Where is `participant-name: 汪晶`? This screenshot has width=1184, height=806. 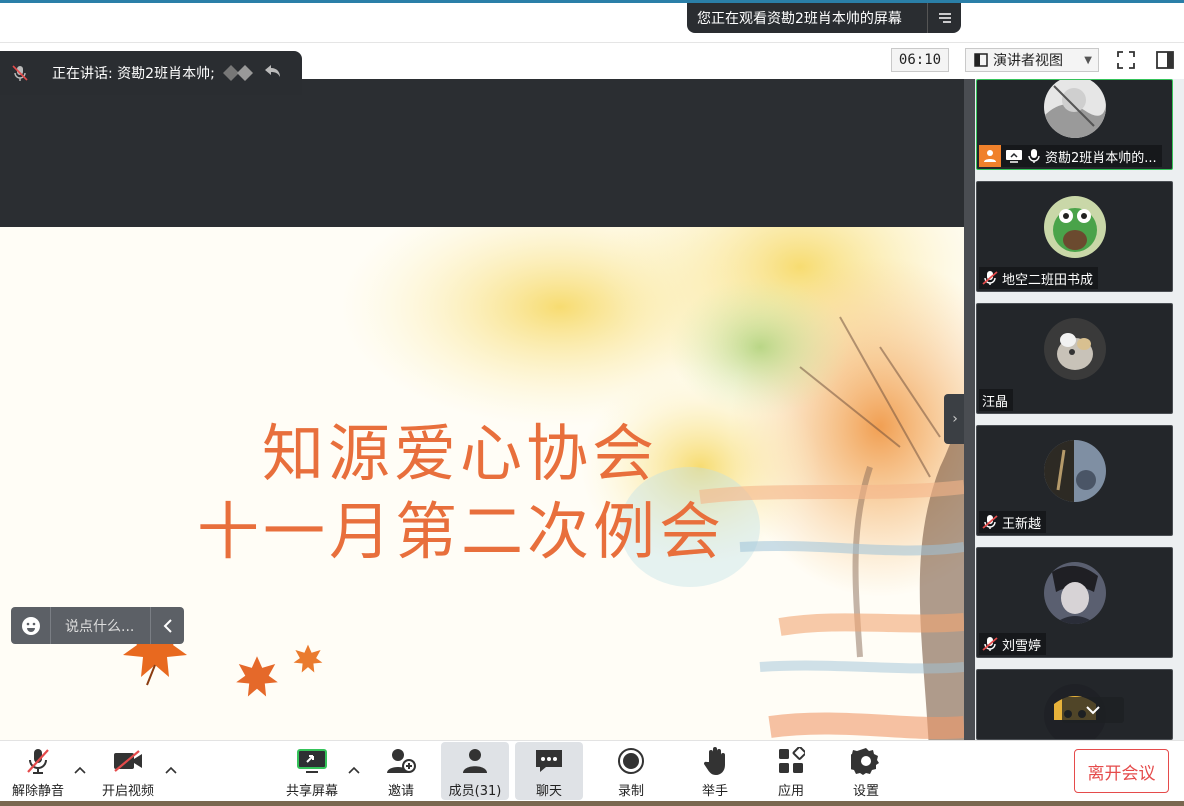 participant-name: 汪晶 is located at coordinates (995, 402).